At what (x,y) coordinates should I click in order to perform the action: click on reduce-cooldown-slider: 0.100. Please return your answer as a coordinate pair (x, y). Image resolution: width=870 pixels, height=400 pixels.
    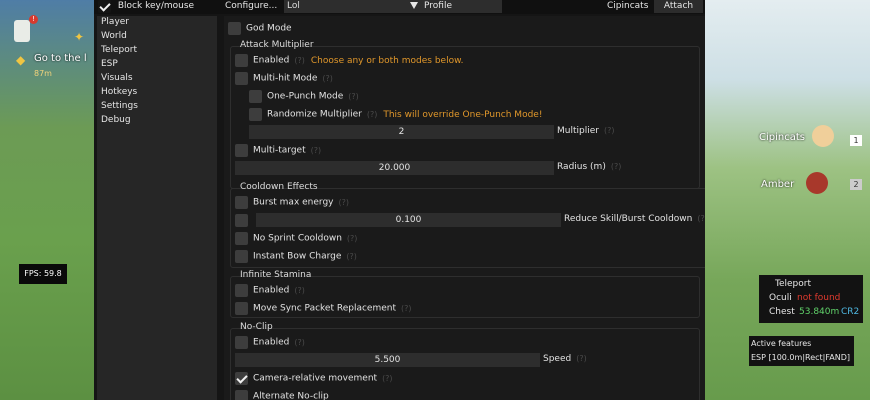
    Looking at the image, I should click on (408, 220).